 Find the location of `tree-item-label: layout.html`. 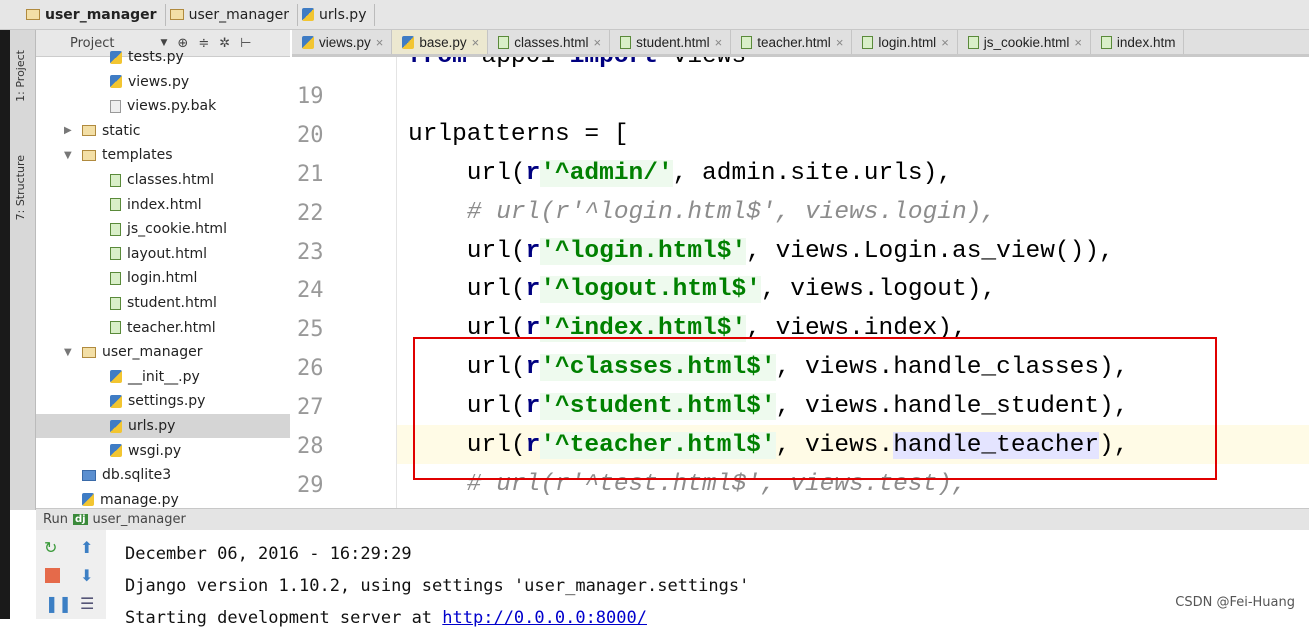

tree-item-label: layout.html is located at coordinates (167, 253).